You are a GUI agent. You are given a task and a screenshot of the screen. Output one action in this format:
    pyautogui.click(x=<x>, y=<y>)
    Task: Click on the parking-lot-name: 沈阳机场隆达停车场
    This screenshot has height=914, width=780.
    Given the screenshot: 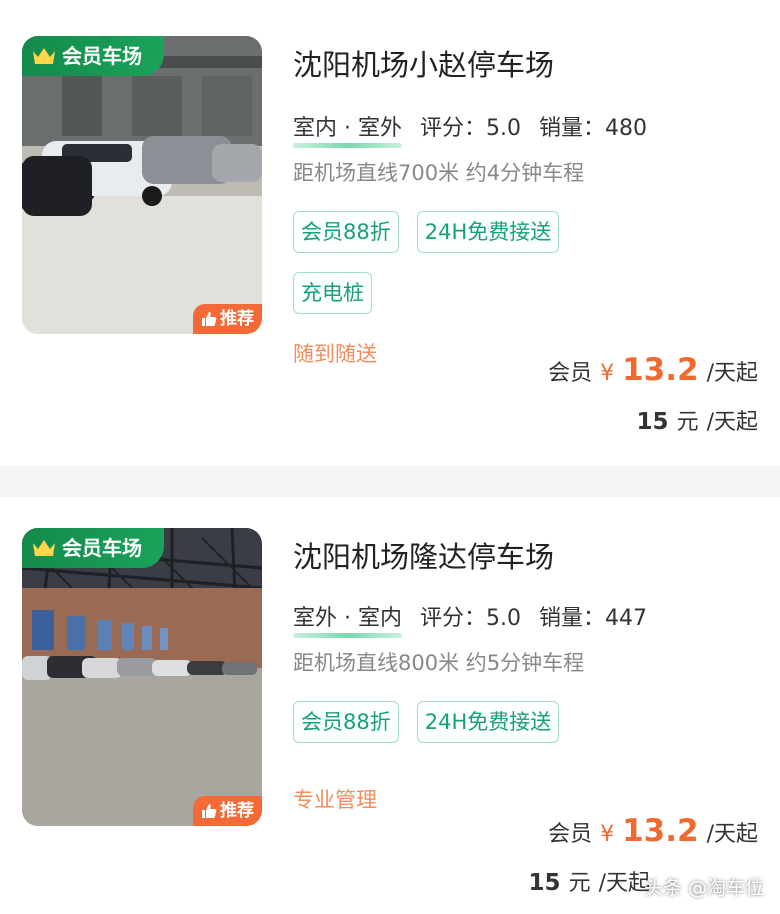 What is the action you would take?
    pyautogui.click(x=423, y=555)
    